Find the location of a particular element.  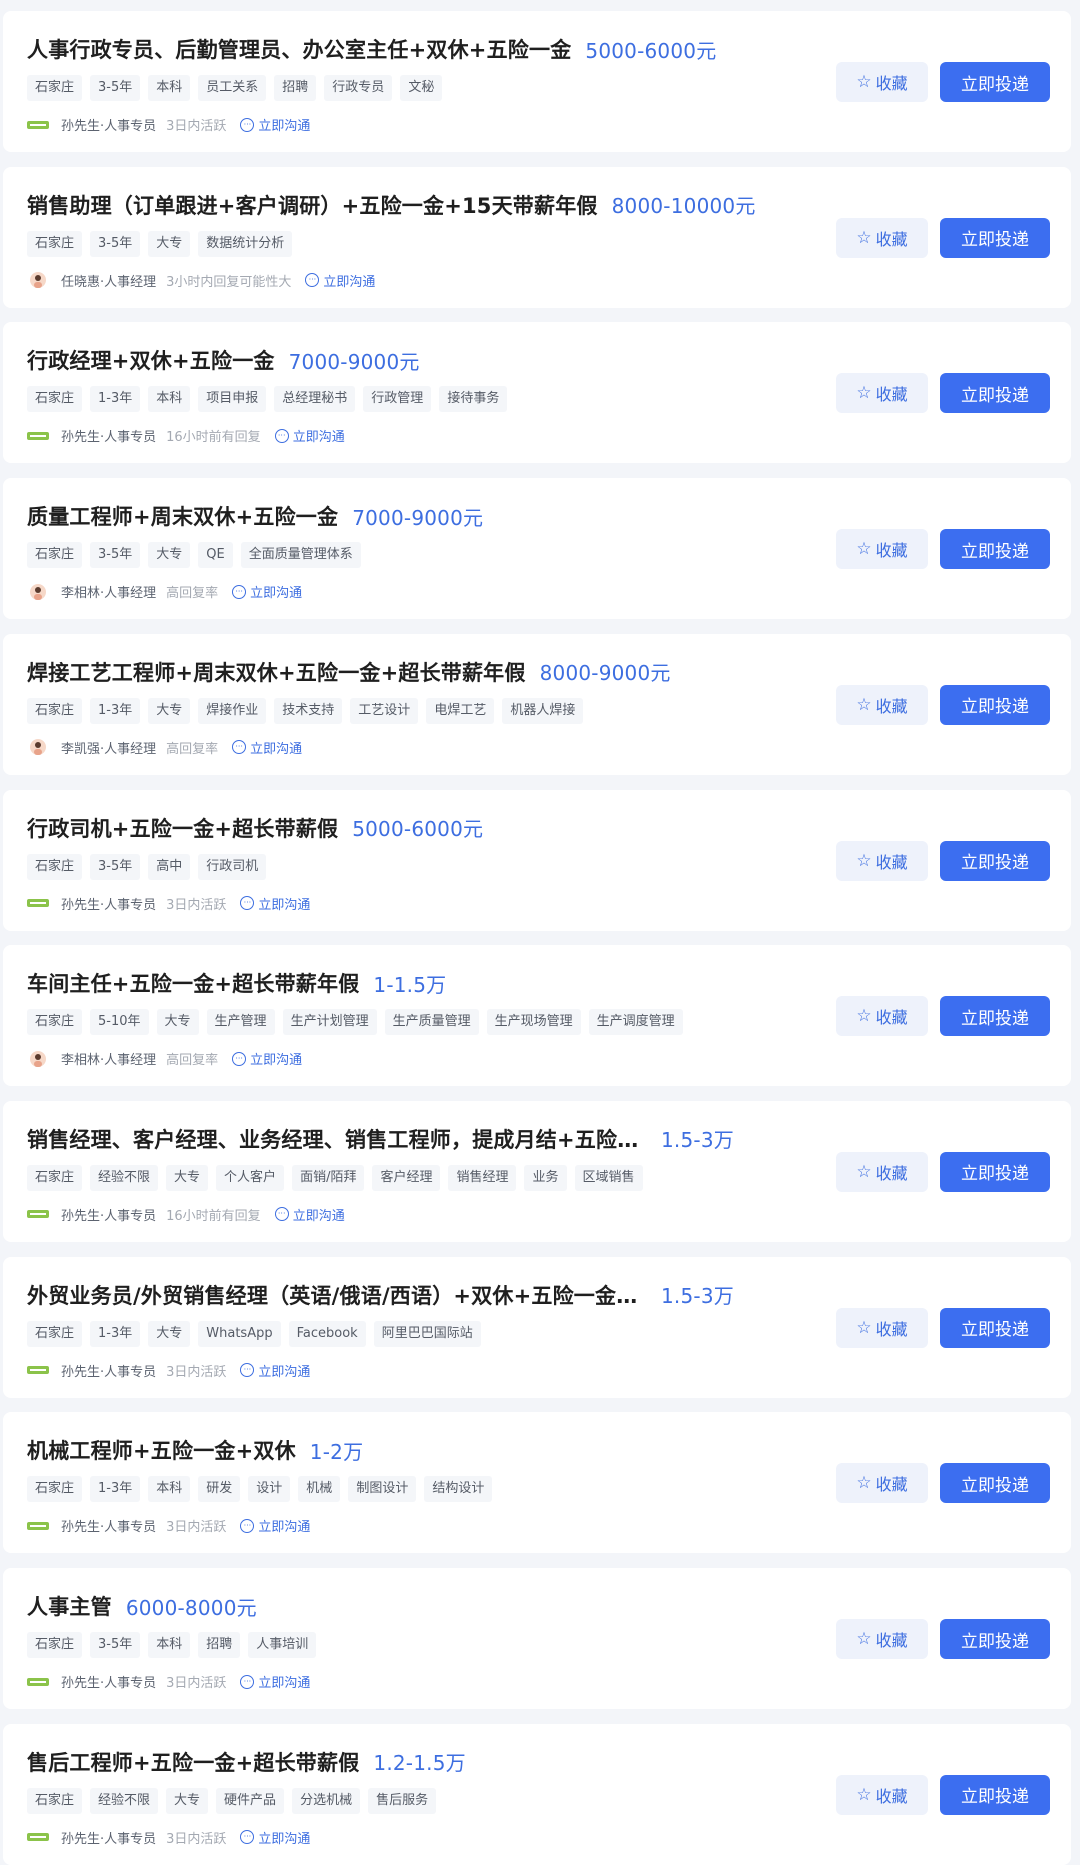

recruiter-info: 孙先生·人事专员 3日内活跃 ··· 立即沟通 is located at coordinates (168, 1370).